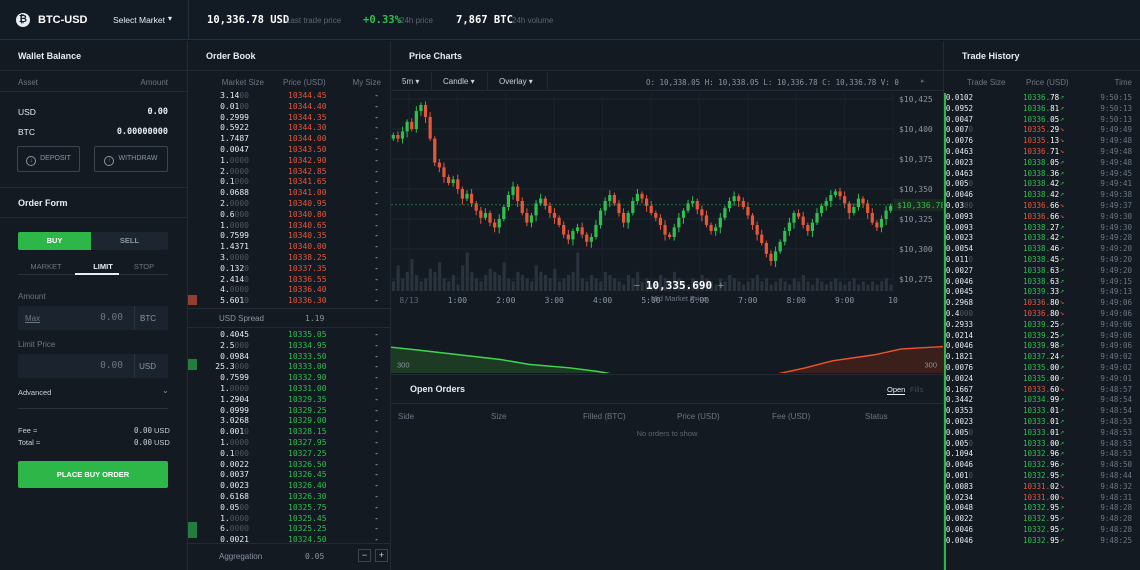  What do you see at coordinates (289, 161) in the screenshot?
I see `order-book-row: 1.0000 10342.90 -` at bounding box center [289, 161].